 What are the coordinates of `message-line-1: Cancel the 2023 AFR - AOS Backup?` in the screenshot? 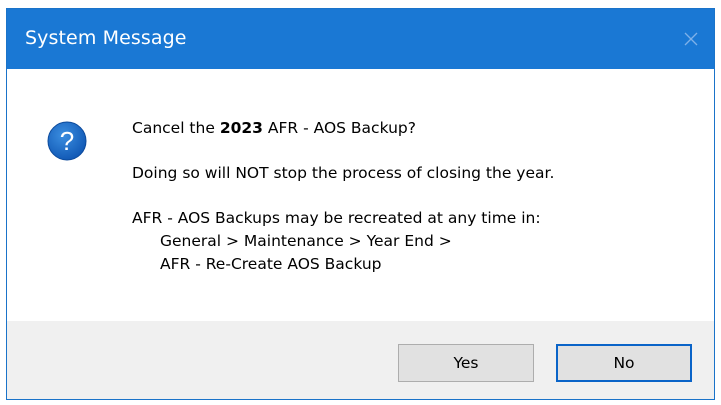 It's located at (274, 128).